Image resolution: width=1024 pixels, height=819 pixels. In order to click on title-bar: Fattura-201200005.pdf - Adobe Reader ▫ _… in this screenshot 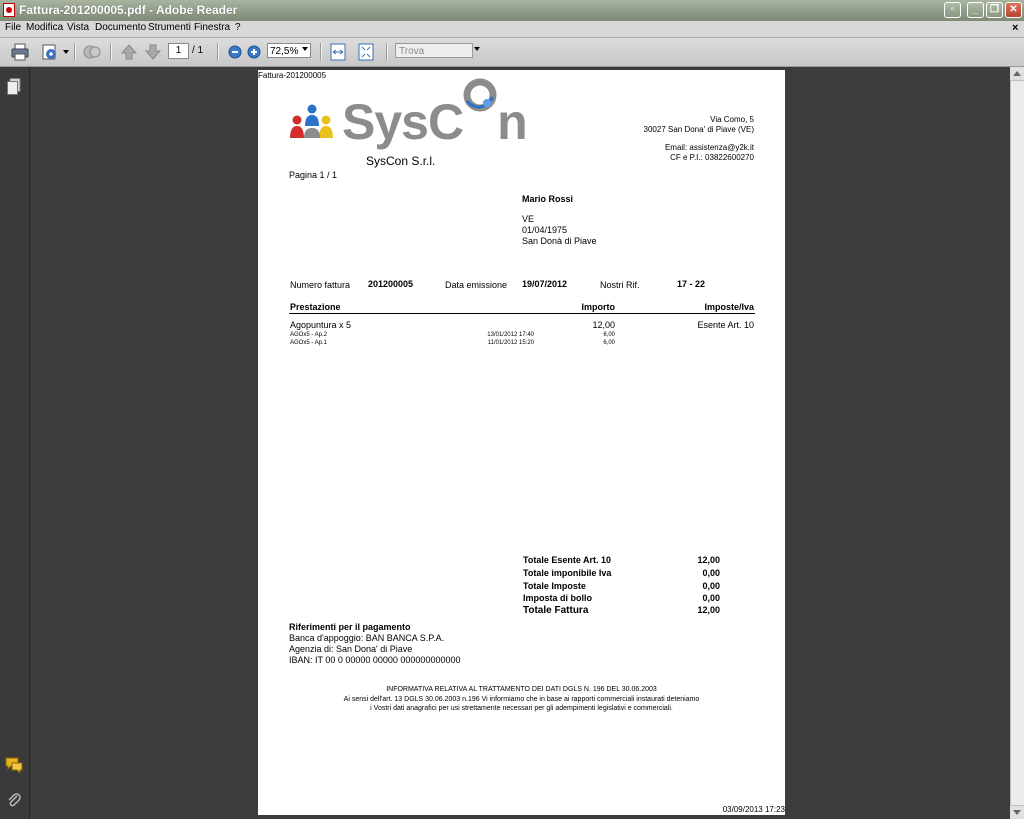, I will do `click(512, 11)`.